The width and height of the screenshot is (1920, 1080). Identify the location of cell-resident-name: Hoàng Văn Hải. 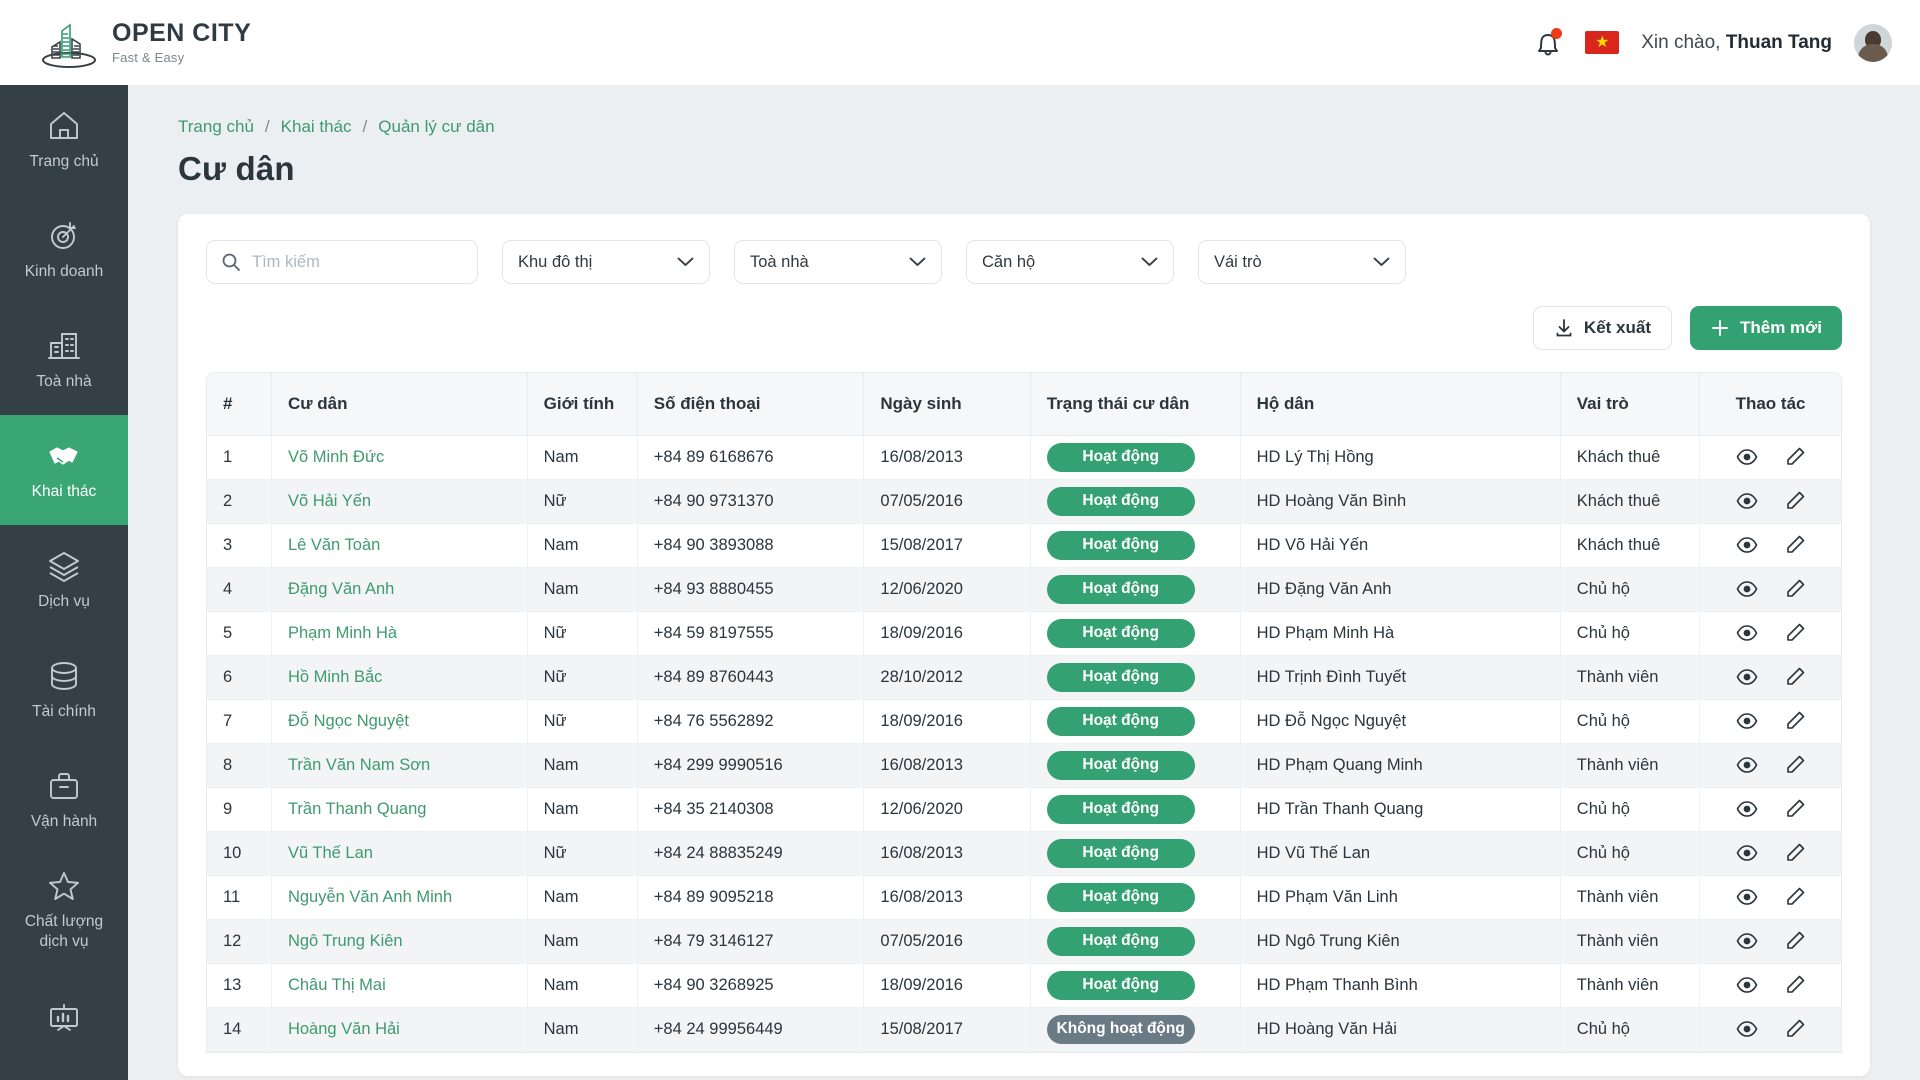
(399, 1029).